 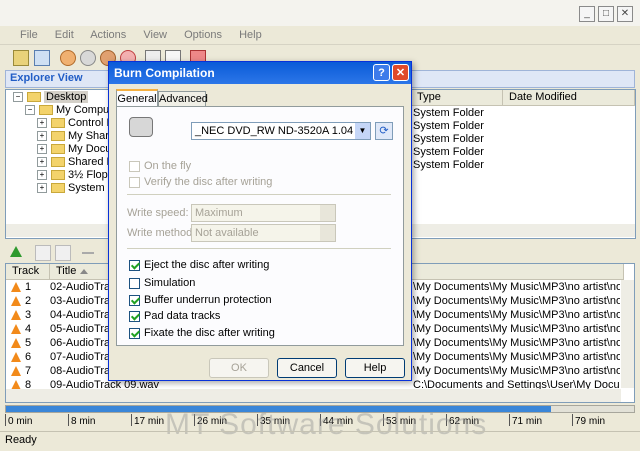 What do you see at coordinates (162, 283) in the screenshot?
I see `simulation-checkbox: Simulation` at bounding box center [162, 283].